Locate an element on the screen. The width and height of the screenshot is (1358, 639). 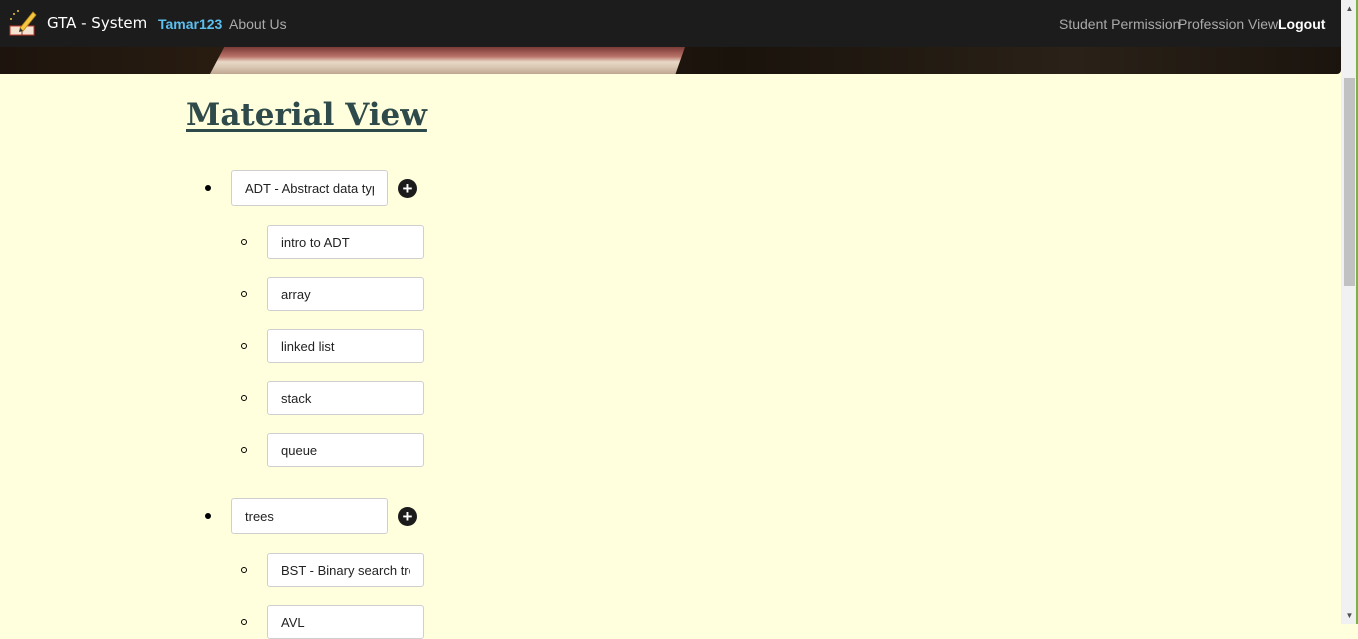
profession-view-link: Profession View is located at coordinates (1228, 24).